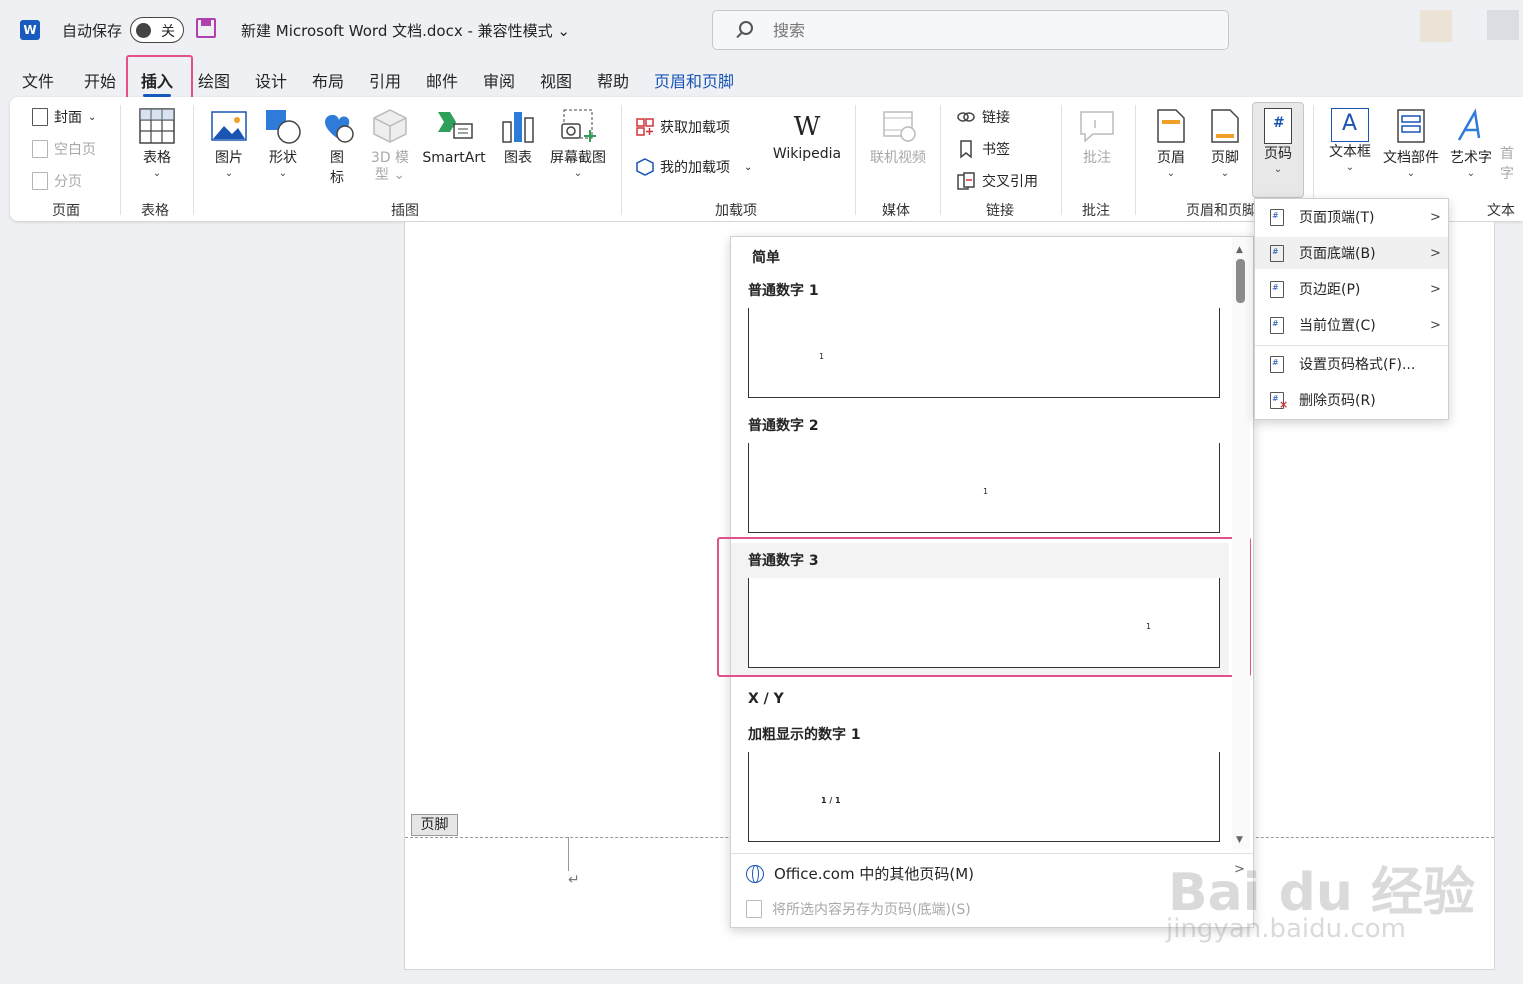 The image size is (1523, 984). I want to click on wordart-button: 艺术字 ⌄, so click(1471, 144).